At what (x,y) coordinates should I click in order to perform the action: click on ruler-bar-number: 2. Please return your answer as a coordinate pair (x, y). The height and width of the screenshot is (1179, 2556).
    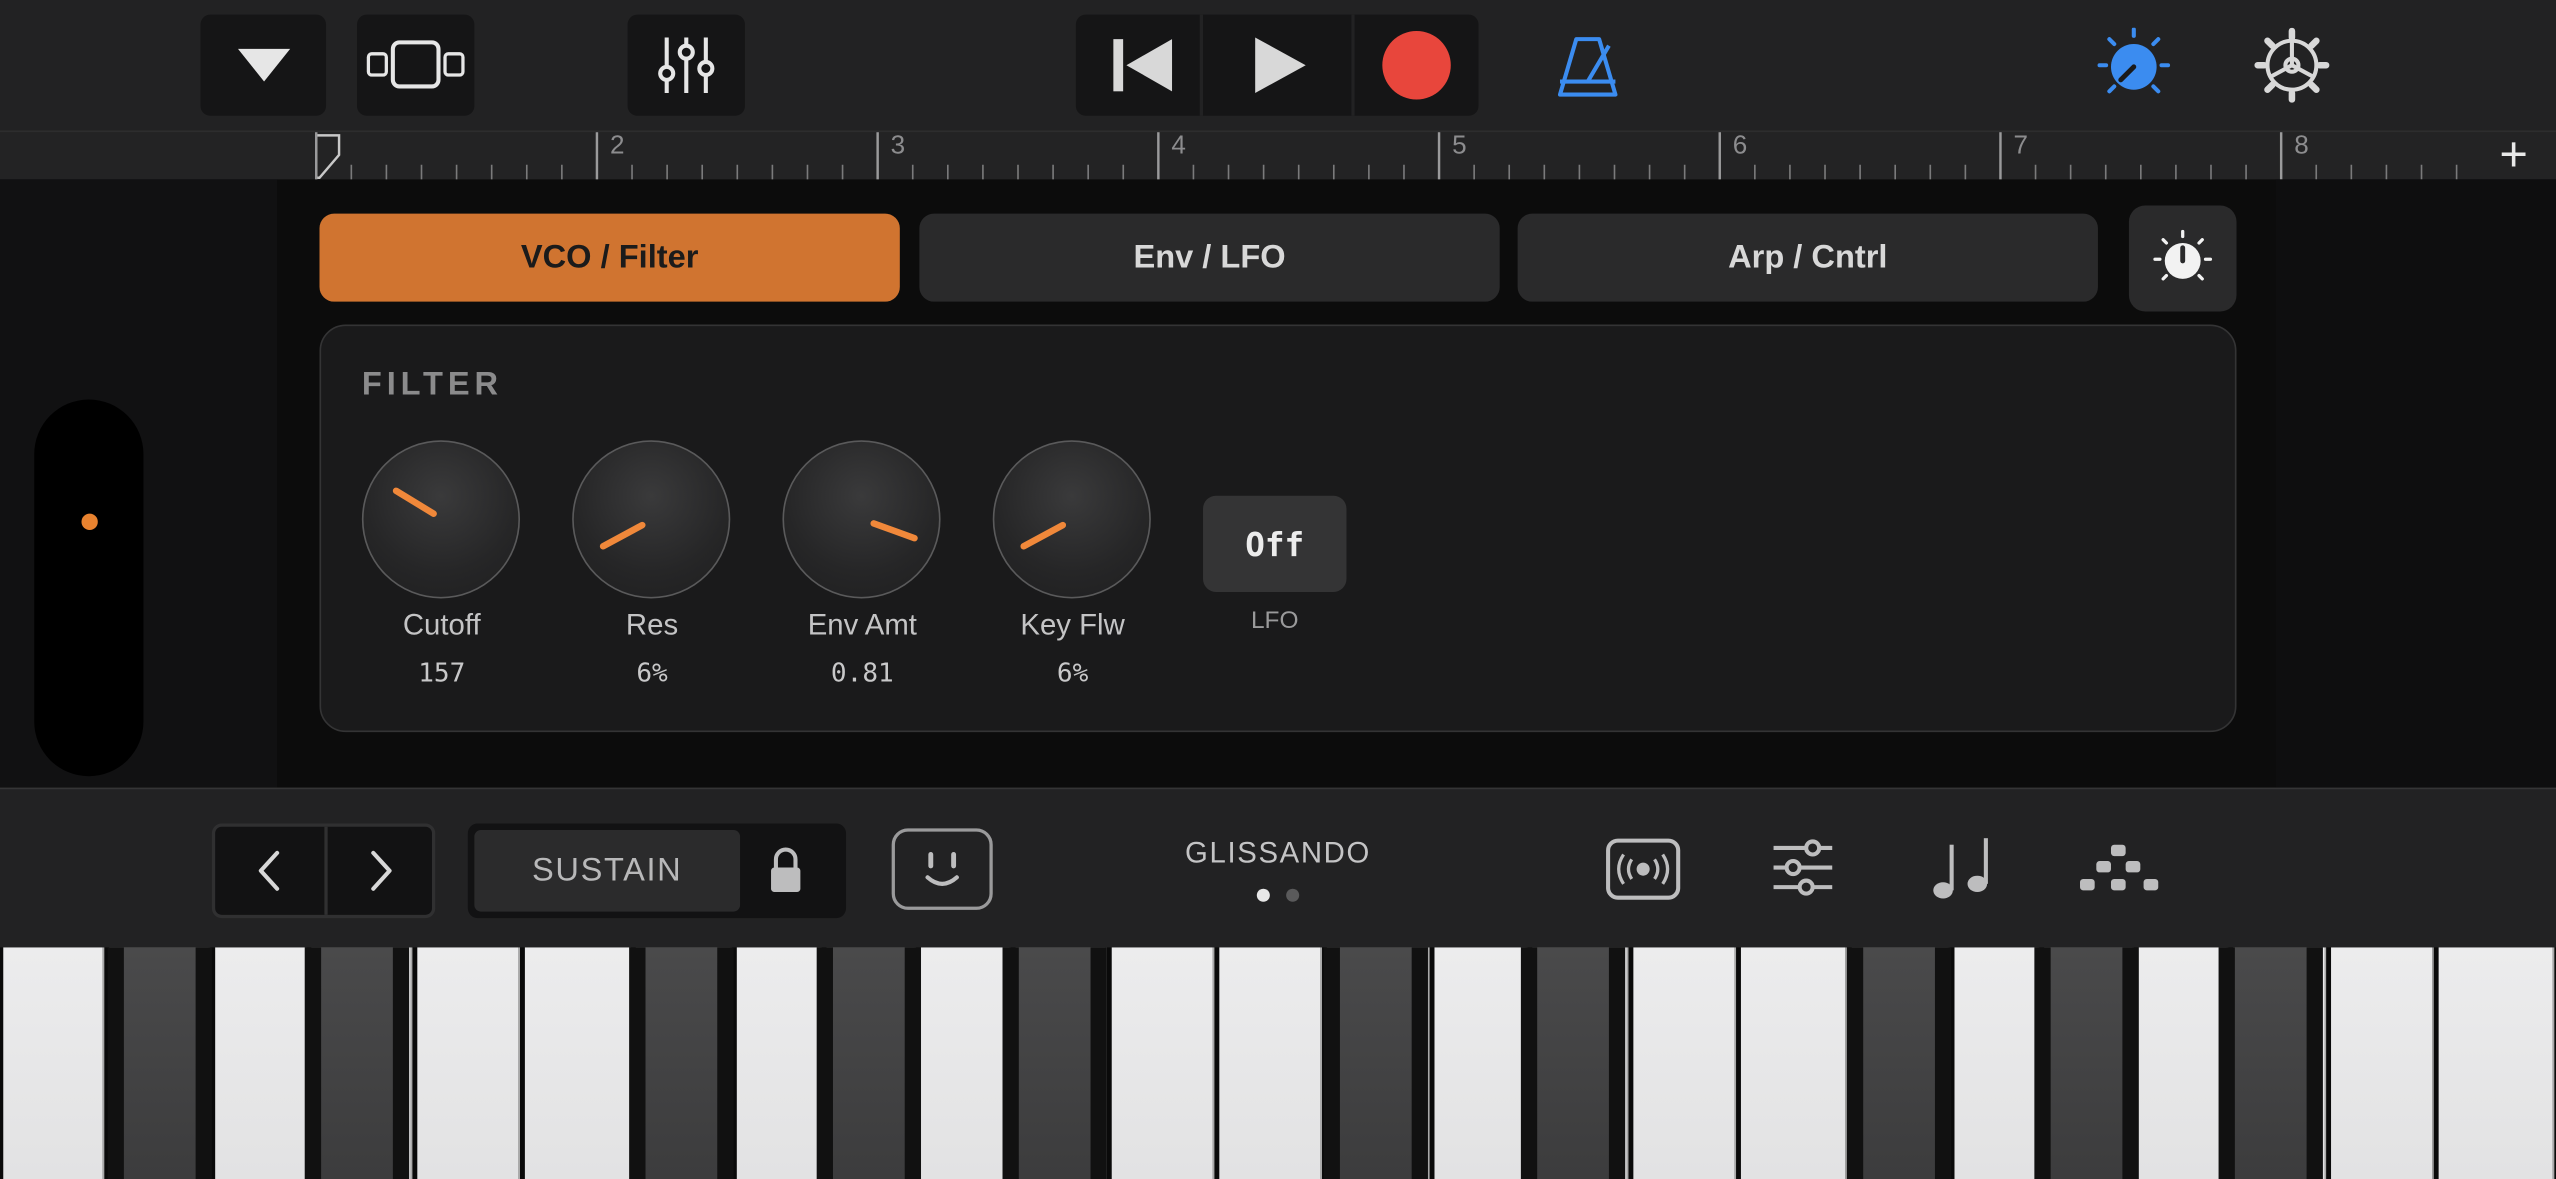
    Looking at the image, I should click on (617, 146).